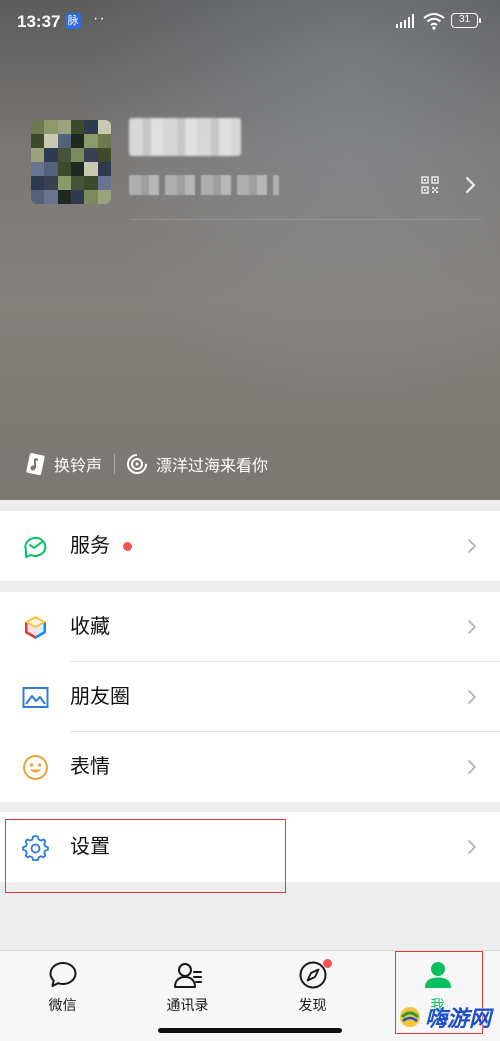 This screenshot has height=1041, width=500. What do you see at coordinates (185, 137) in the screenshot?
I see `profile-nickname` at bounding box center [185, 137].